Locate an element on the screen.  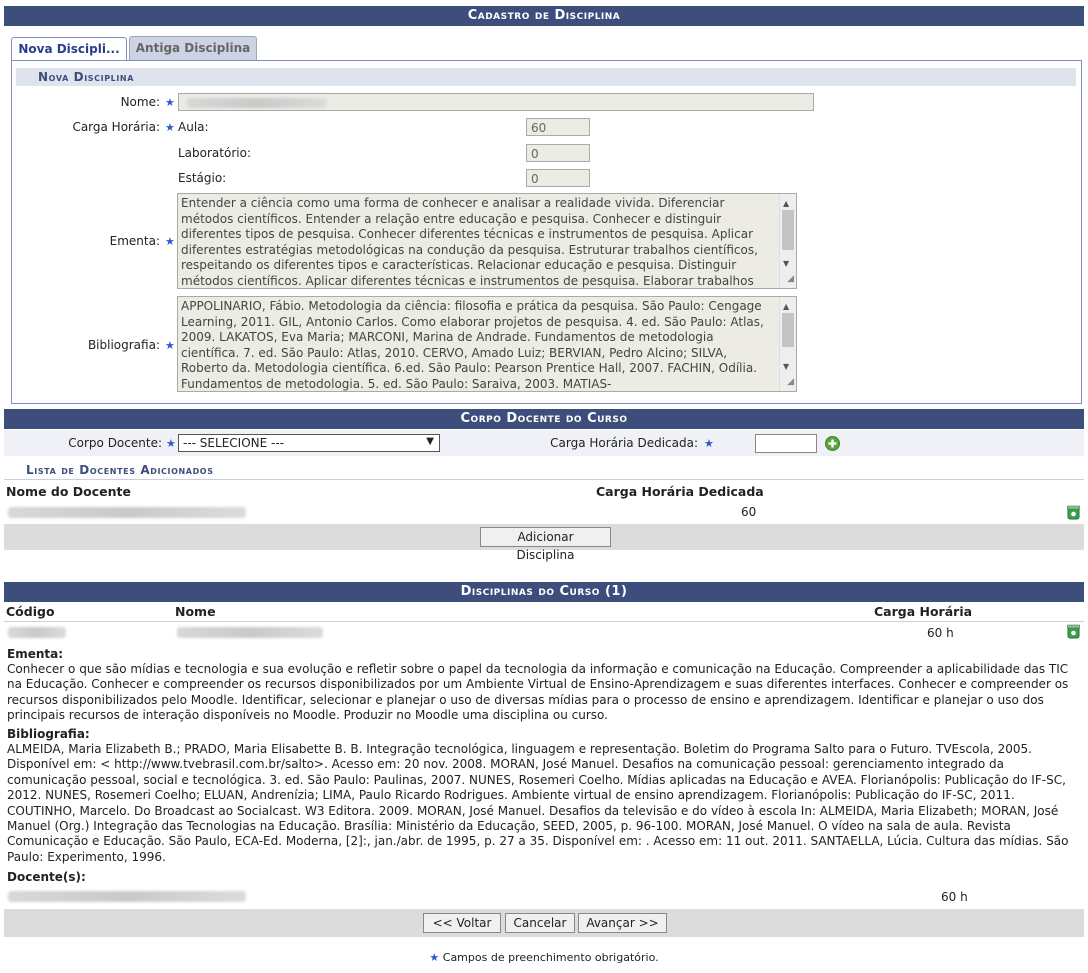
redacted-text is located at coordinates (257, 103).